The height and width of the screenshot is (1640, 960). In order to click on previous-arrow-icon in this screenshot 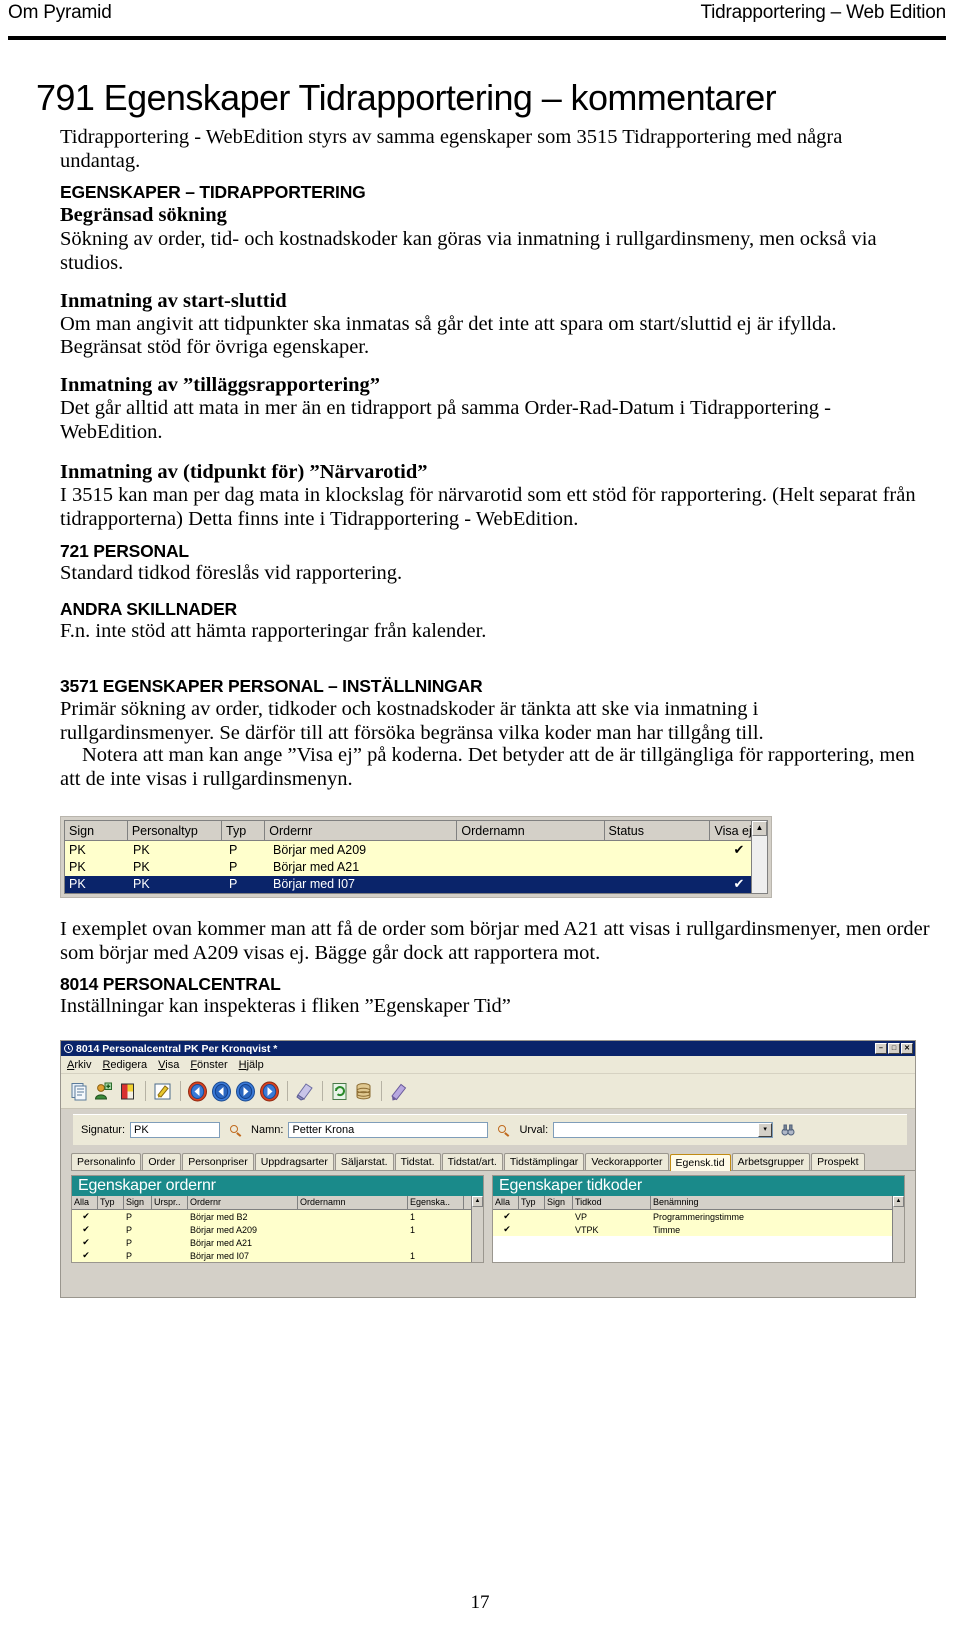, I will do `click(221, 1091)`.